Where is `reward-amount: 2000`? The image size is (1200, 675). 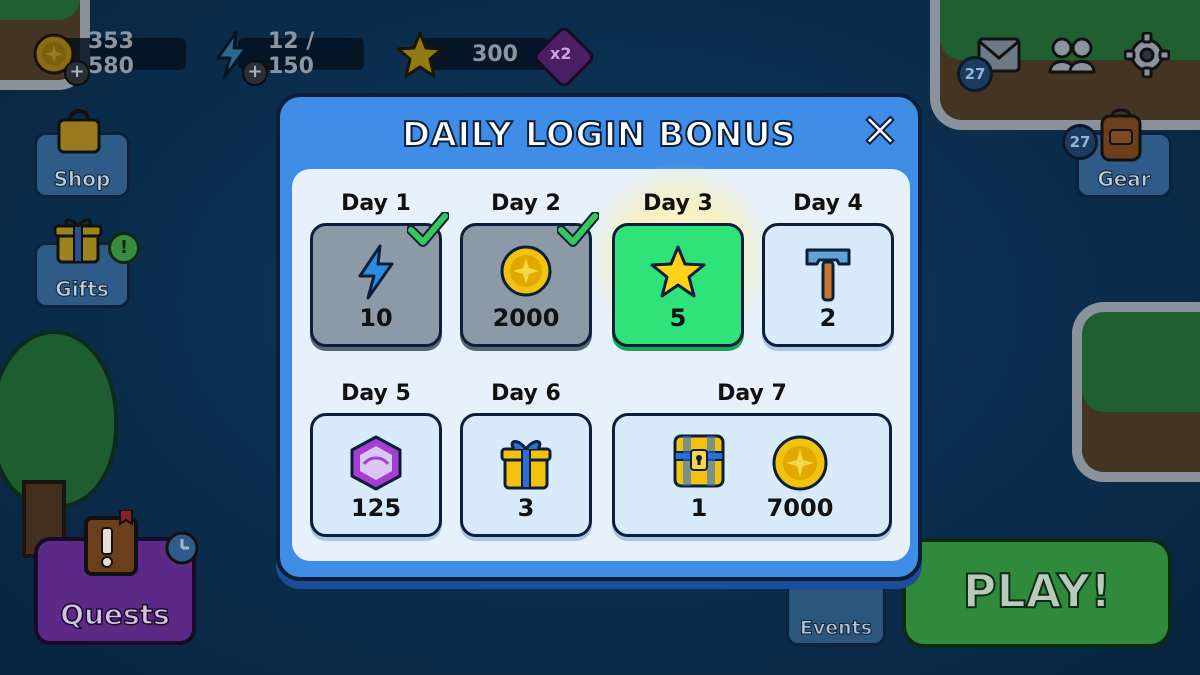
reward-amount: 2000 is located at coordinates (526, 318).